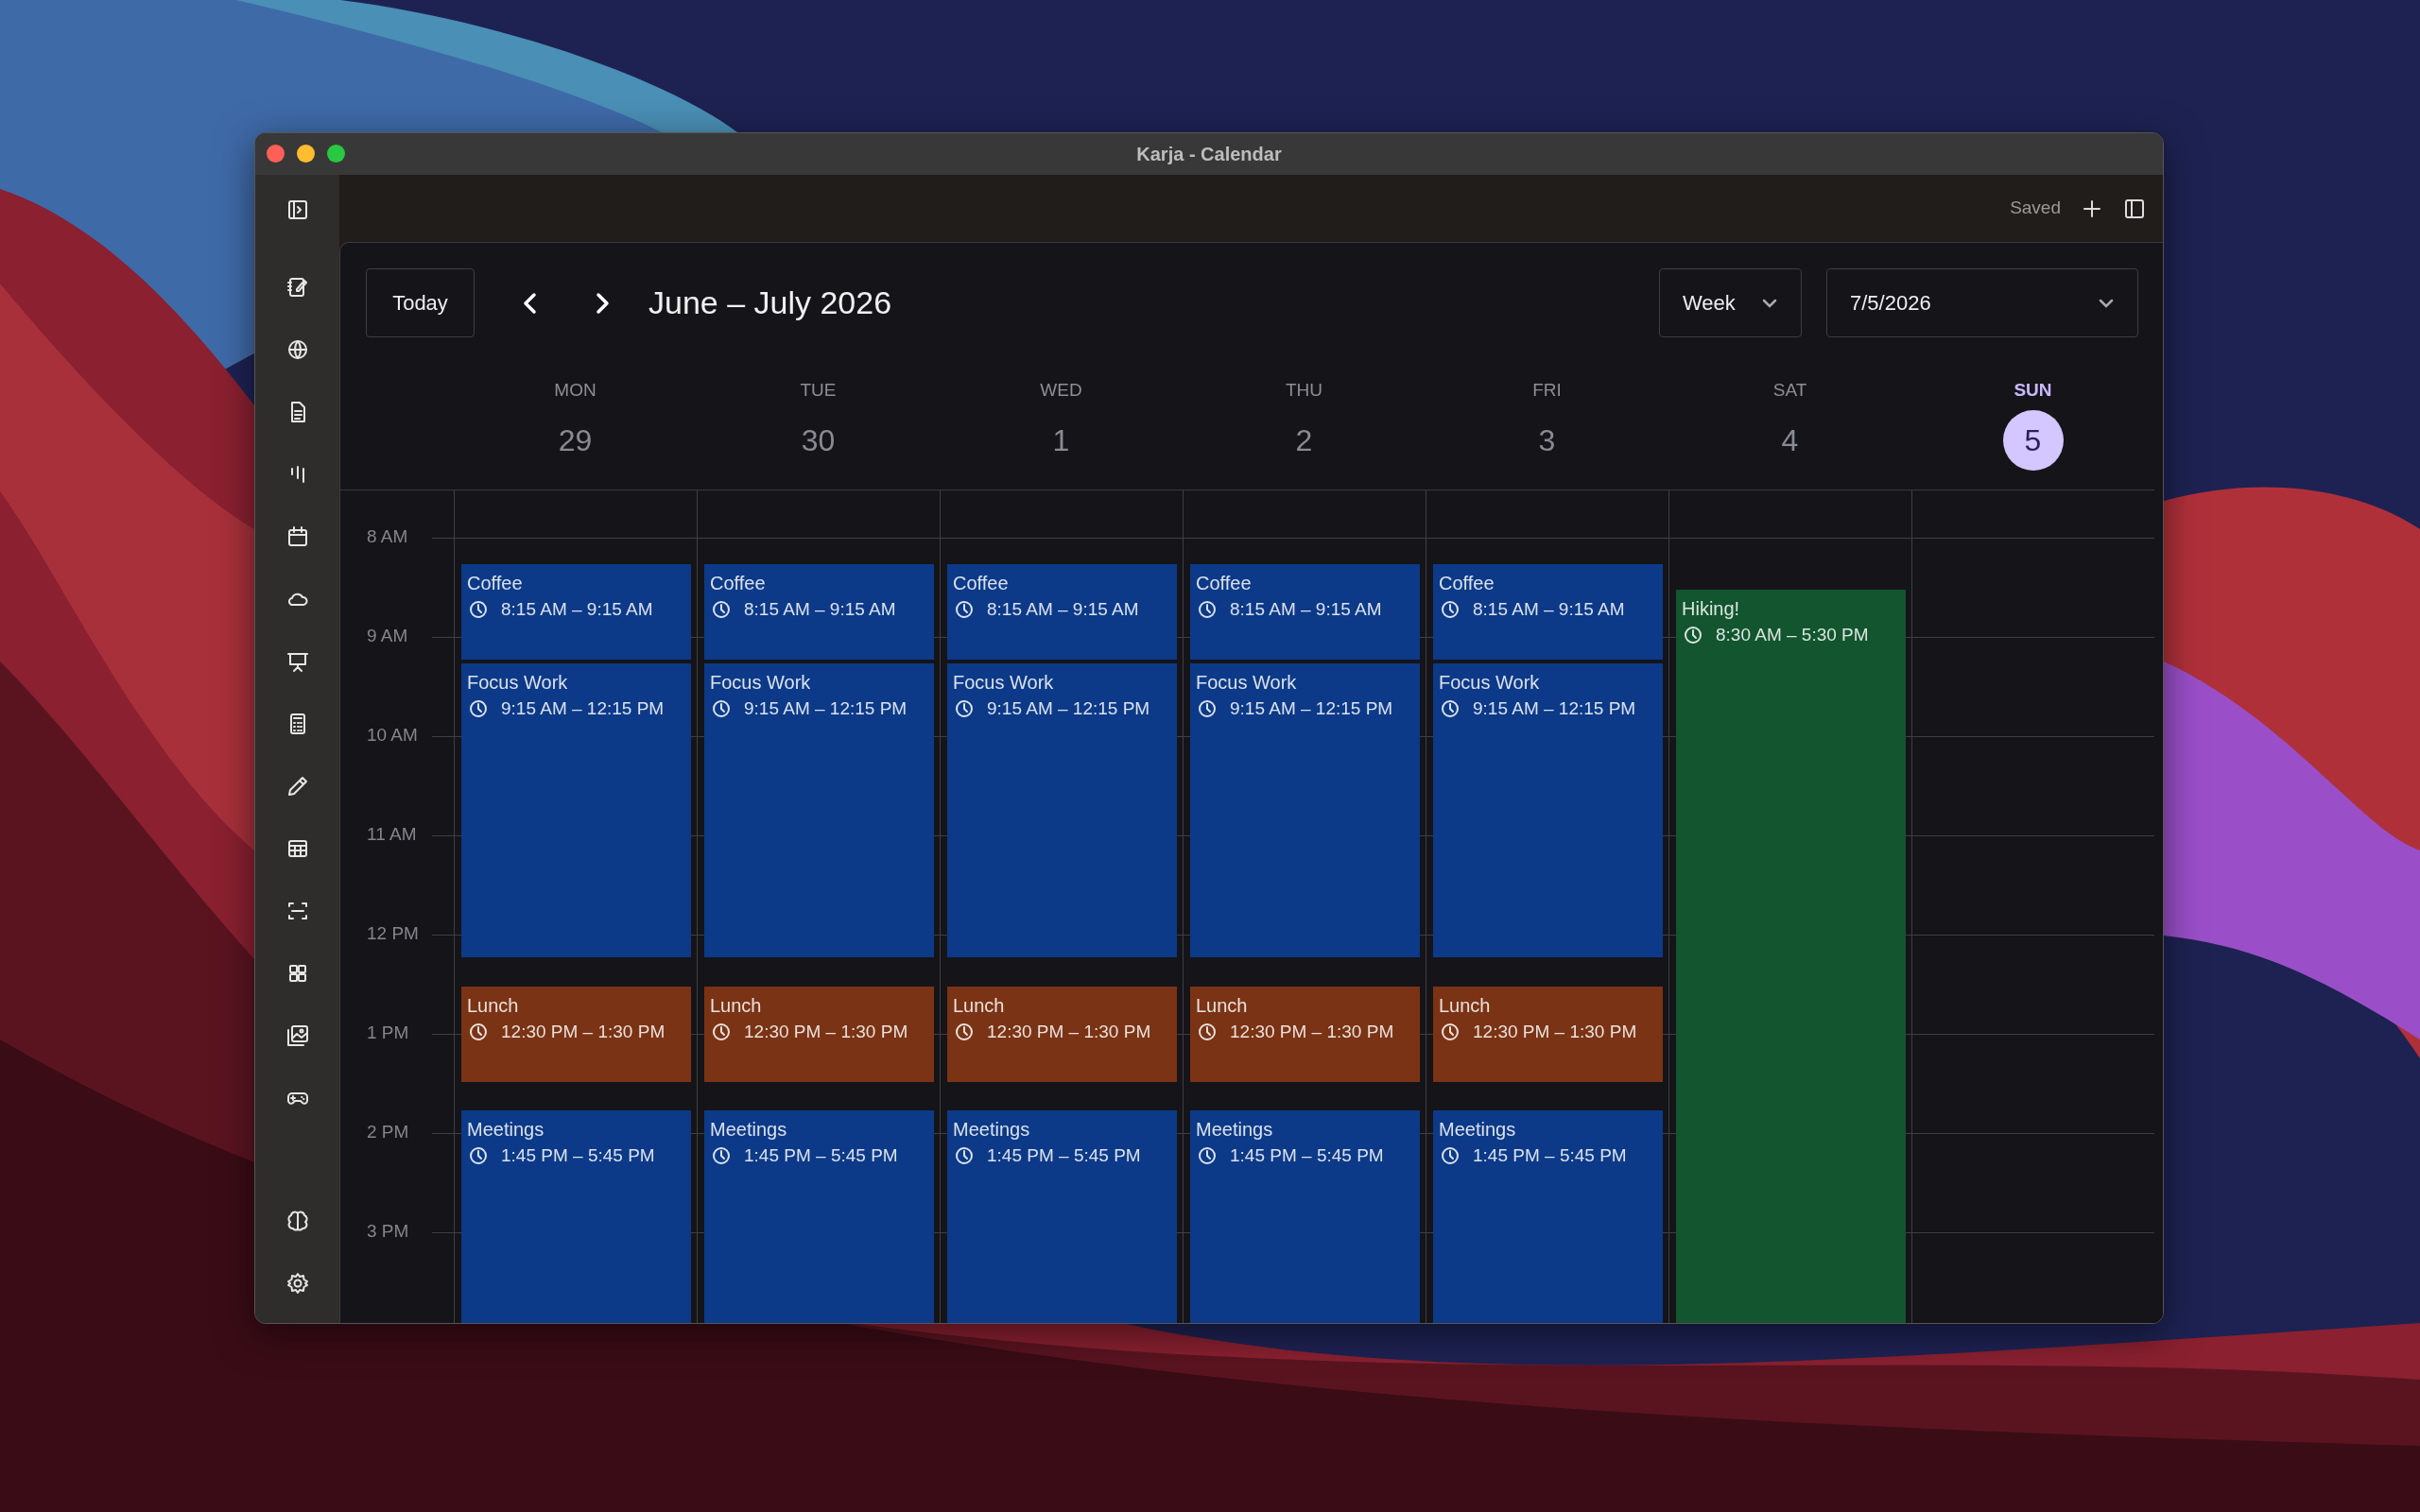 The image size is (2420, 1512). I want to click on hour-label: 1 PM, so click(388, 1032).